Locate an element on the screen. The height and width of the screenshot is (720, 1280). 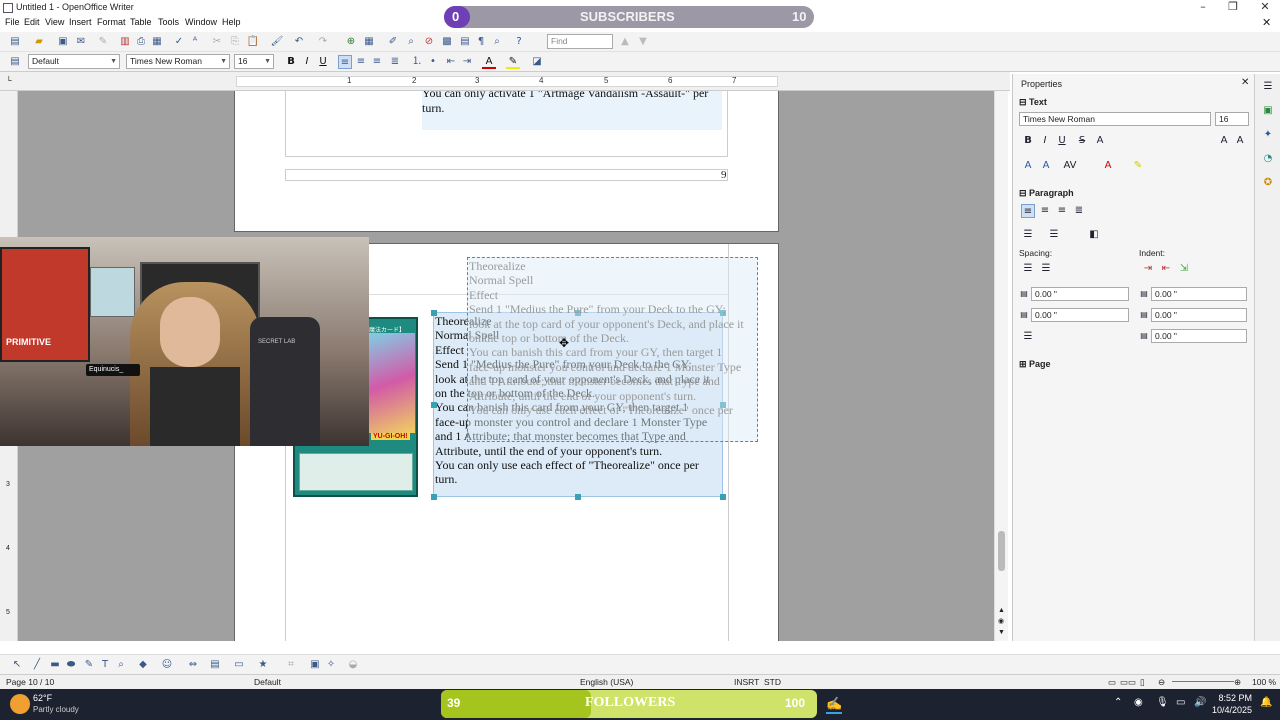
close-window-button: ✕ is located at coordinates (1265, 8).